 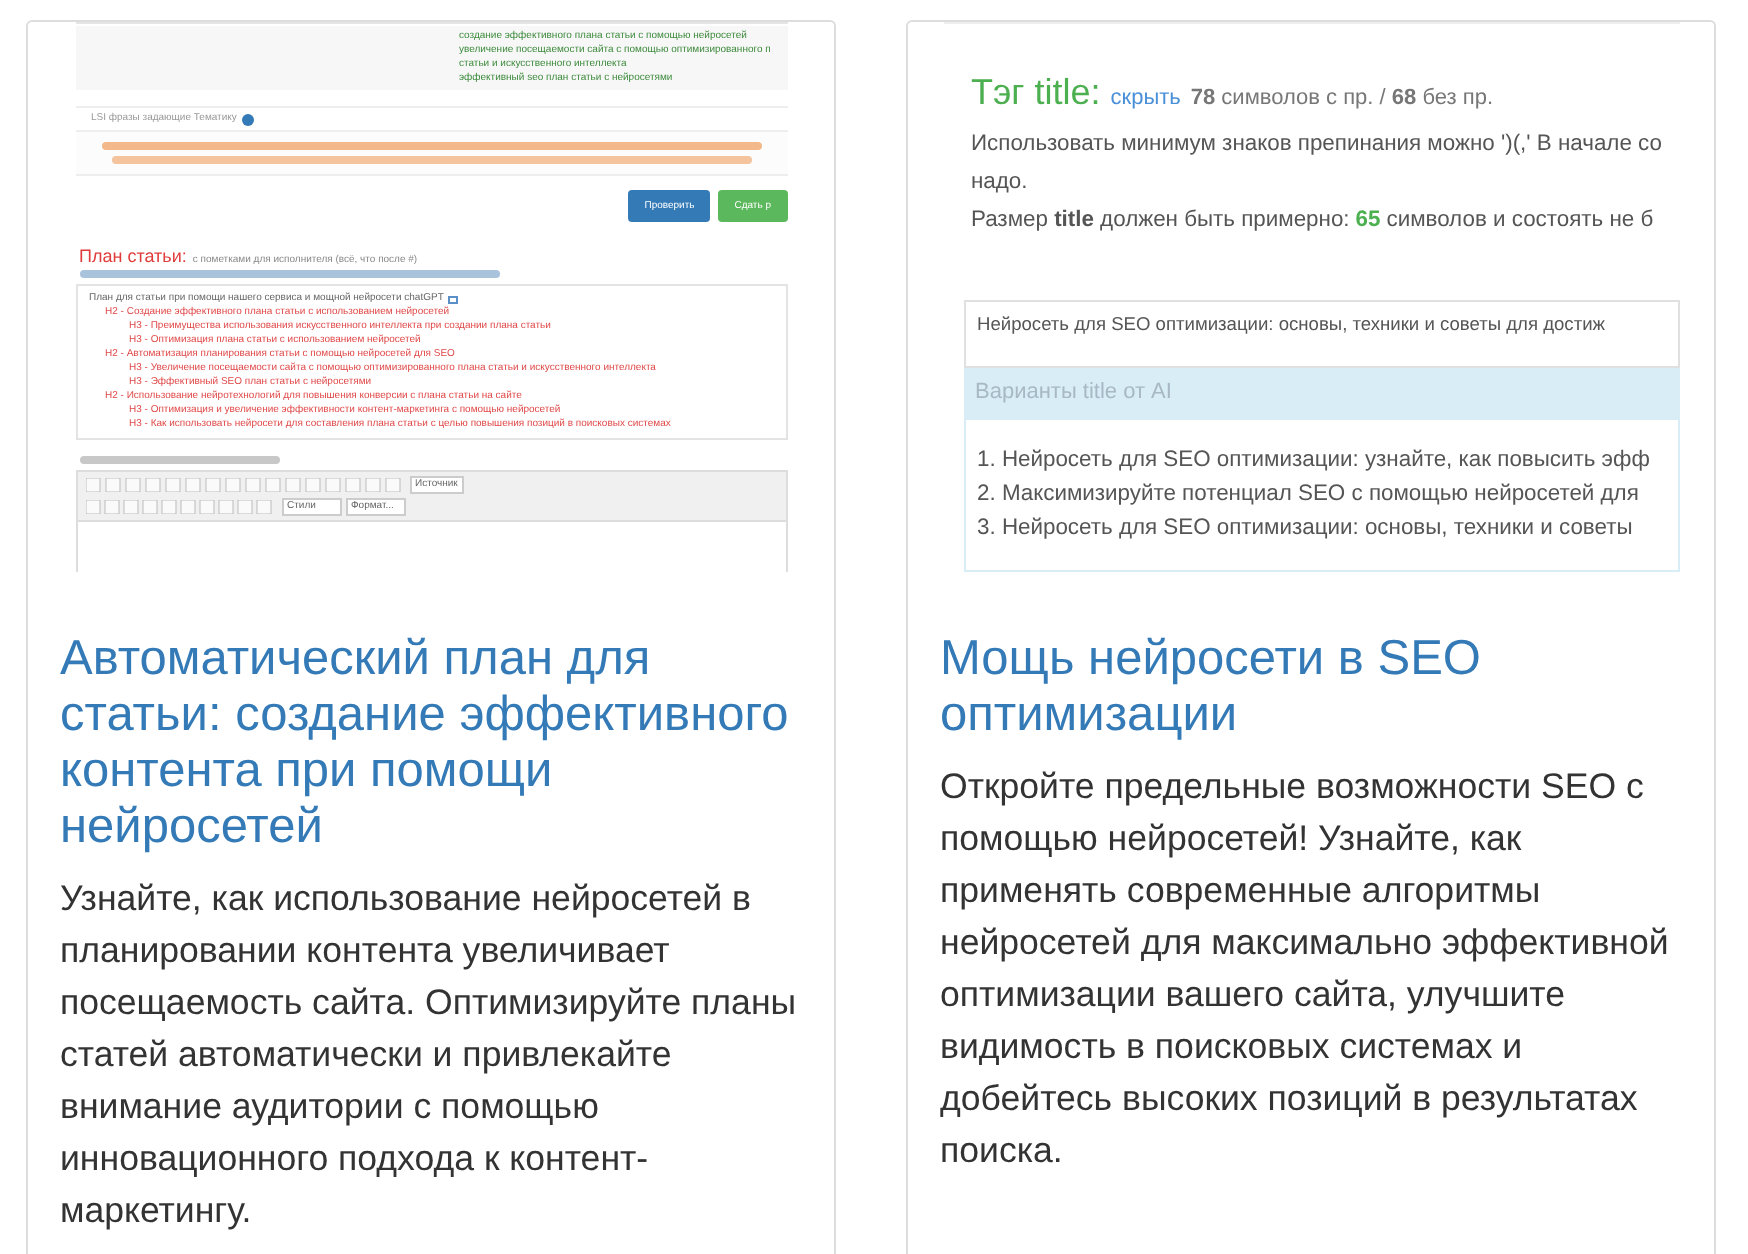 What do you see at coordinates (1317, 145) in the screenshot?
I see `rule-text: Использовать минимум знаков препинания можно ')(,' В начале со` at bounding box center [1317, 145].